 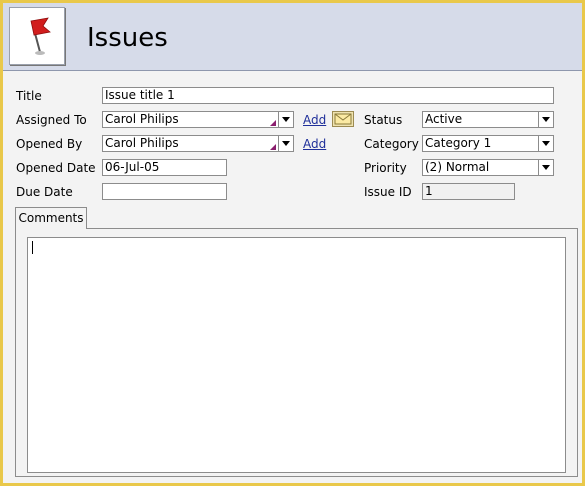 I want to click on status-value: Active, so click(x=444, y=119).